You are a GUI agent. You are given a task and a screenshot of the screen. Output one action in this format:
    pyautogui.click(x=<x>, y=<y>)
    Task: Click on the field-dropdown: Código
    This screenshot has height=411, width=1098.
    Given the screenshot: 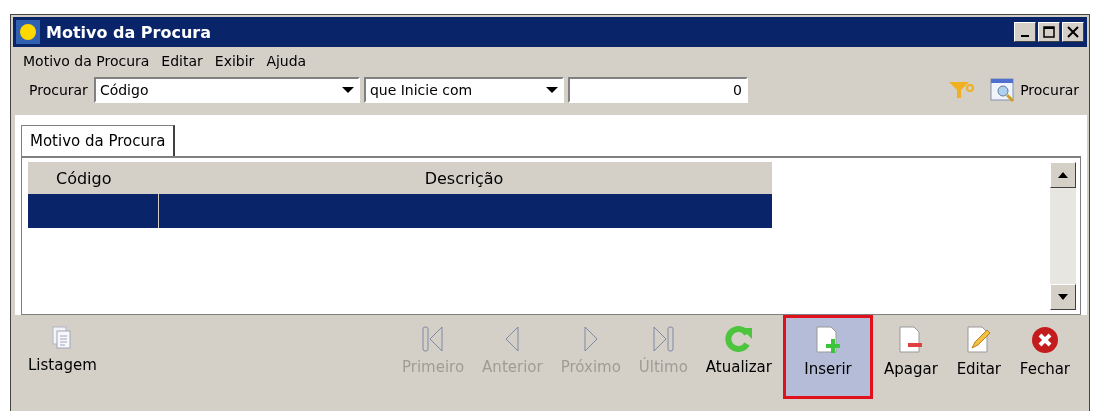 What is the action you would take?
    pyautogui.click(x=226, y=90)
    